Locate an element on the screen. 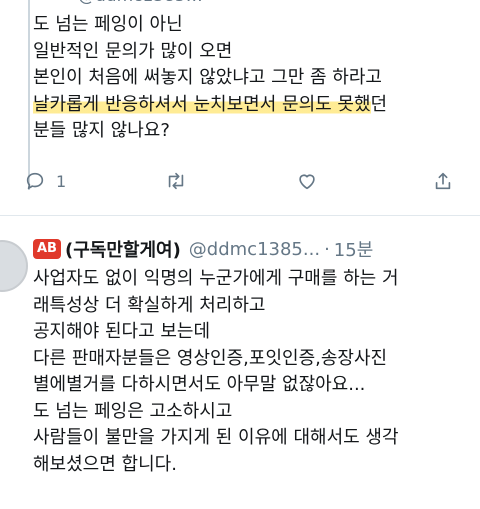 The height and width of the screenshot is (509, 480). tweet-2-header: AB (구독만할게여) @ddmc1385... · 15분 is located at coordinates (203, 249).